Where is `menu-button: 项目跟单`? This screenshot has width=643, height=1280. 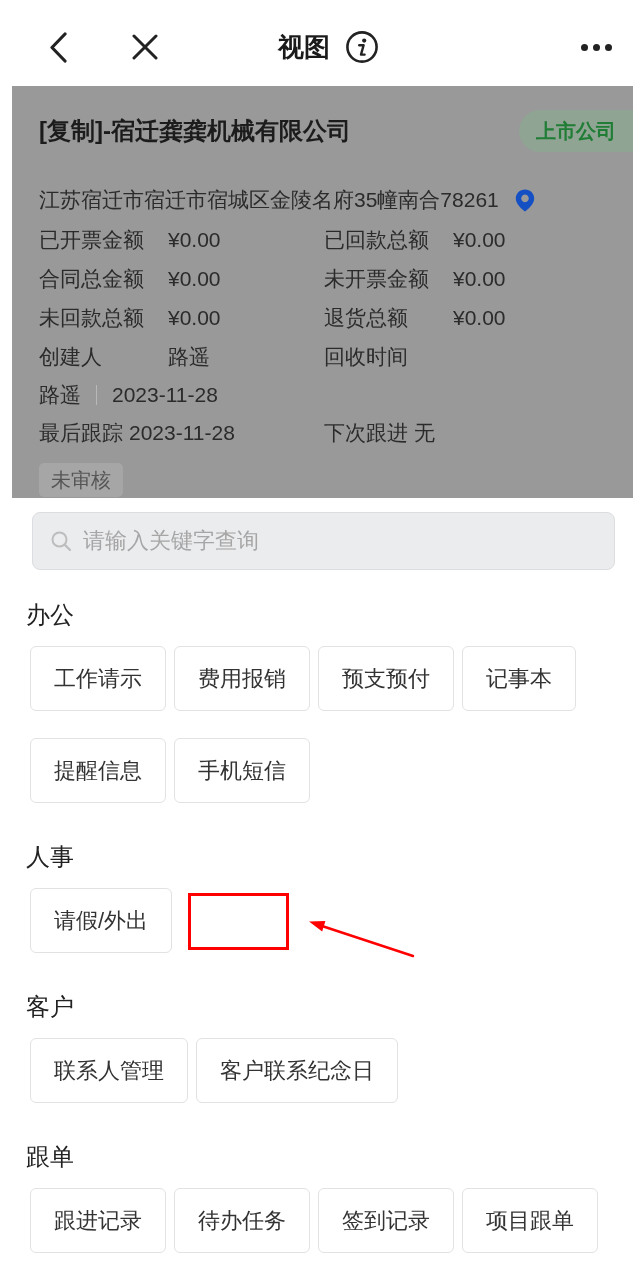
menu-button: 项目跟单 is located at coordinates (530, 1220).